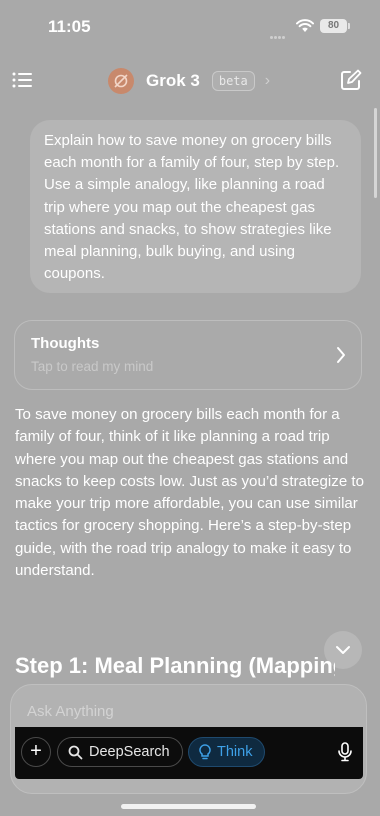  Describe the element at coordinates (69, 26) in the screenshot. I see `status-time: 11:05` at that location.